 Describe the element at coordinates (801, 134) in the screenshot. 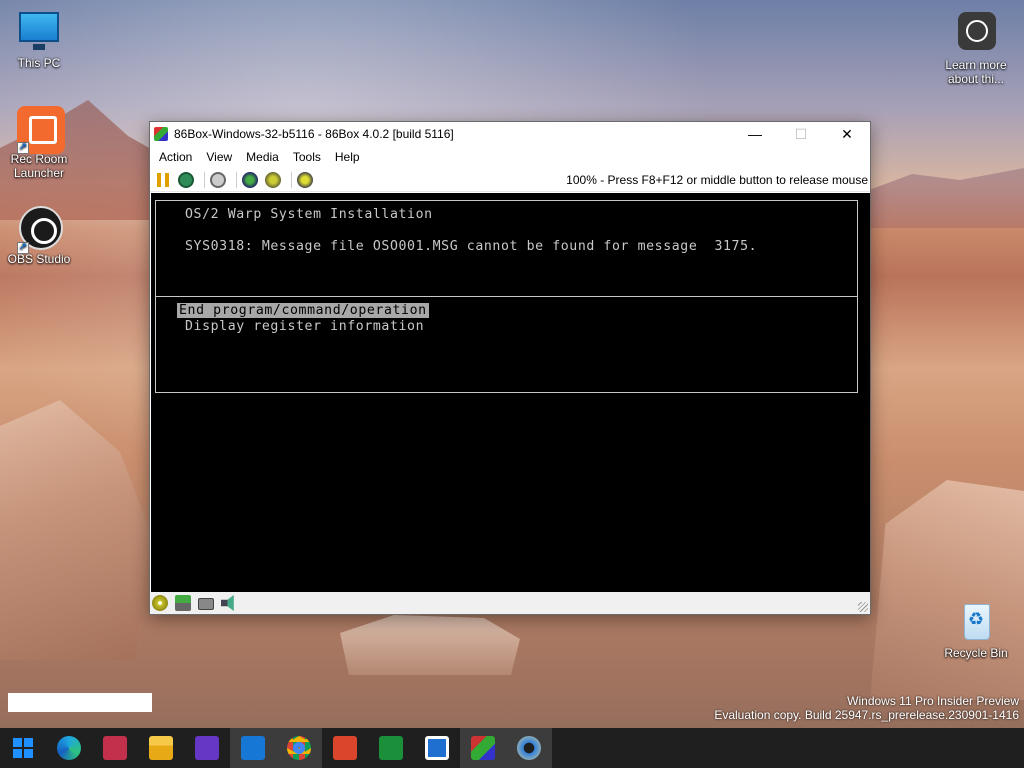

I see `maximize-button: ☐` at that location.